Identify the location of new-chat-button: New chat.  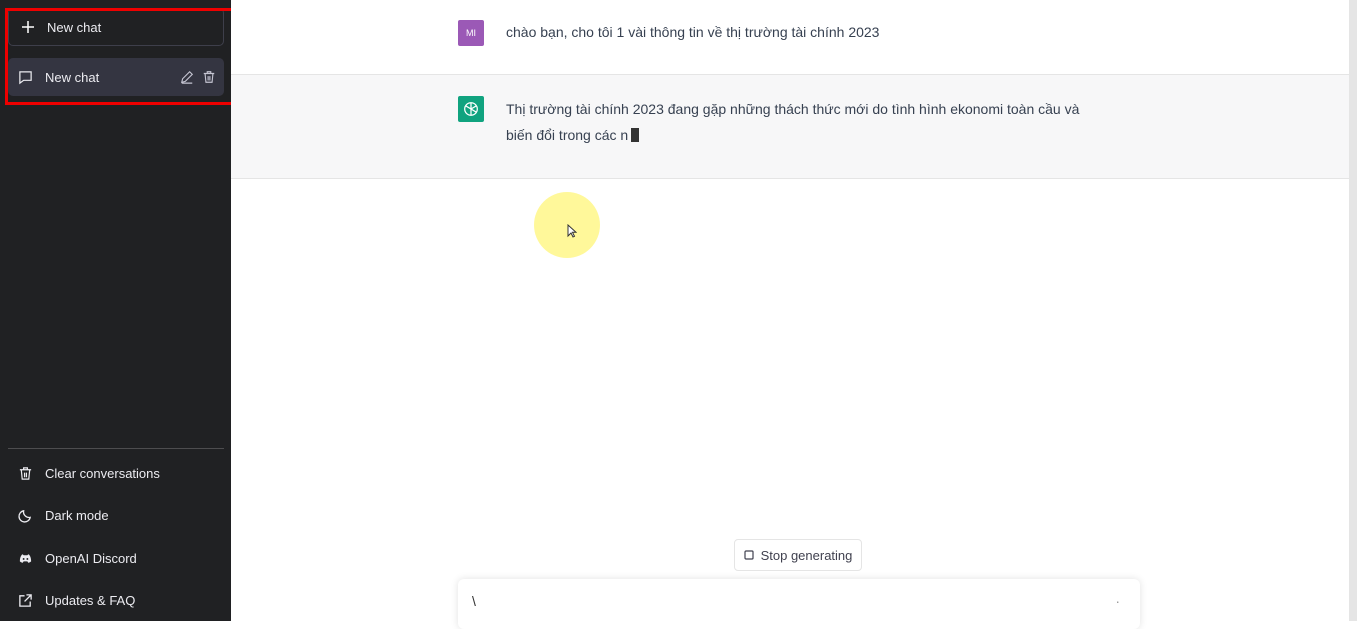
(116, 27).